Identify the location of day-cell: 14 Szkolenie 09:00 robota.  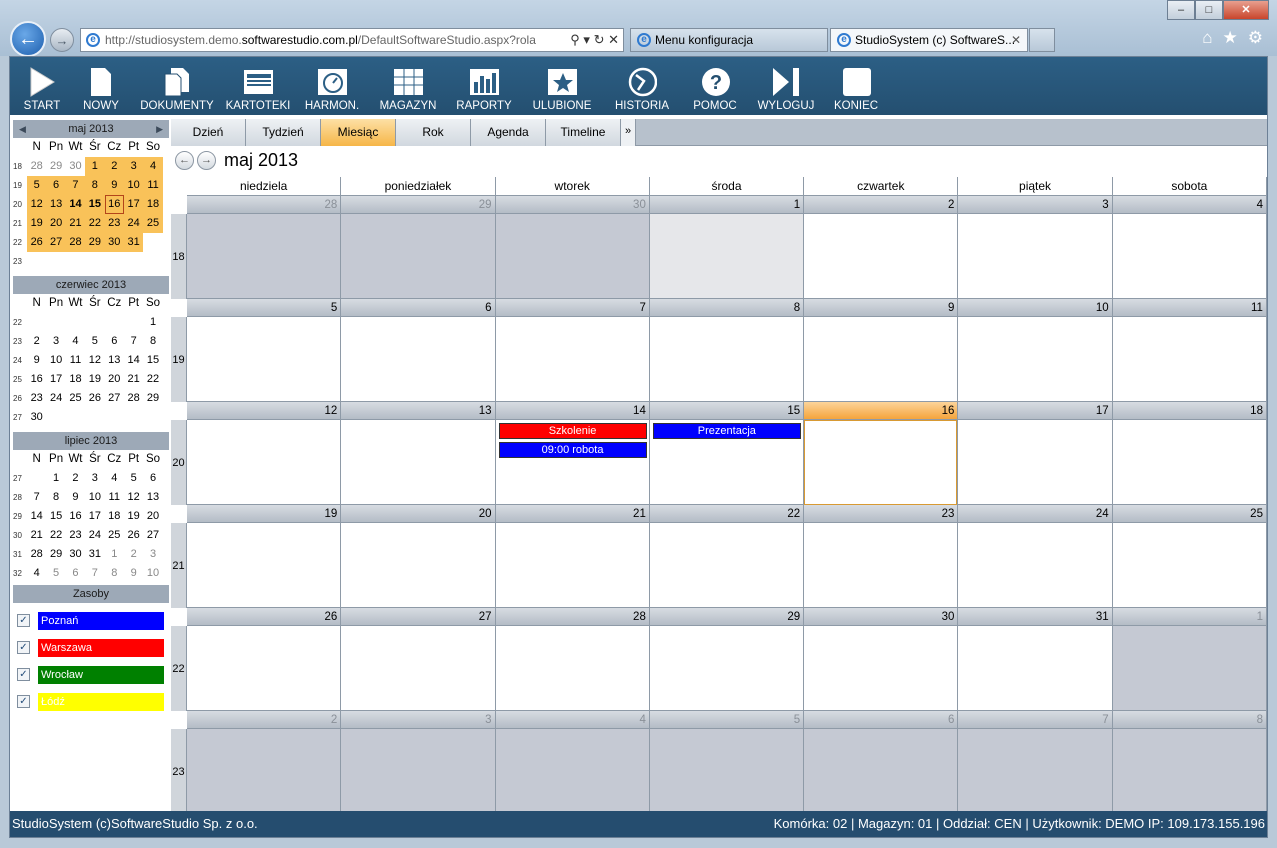
(572, 453).